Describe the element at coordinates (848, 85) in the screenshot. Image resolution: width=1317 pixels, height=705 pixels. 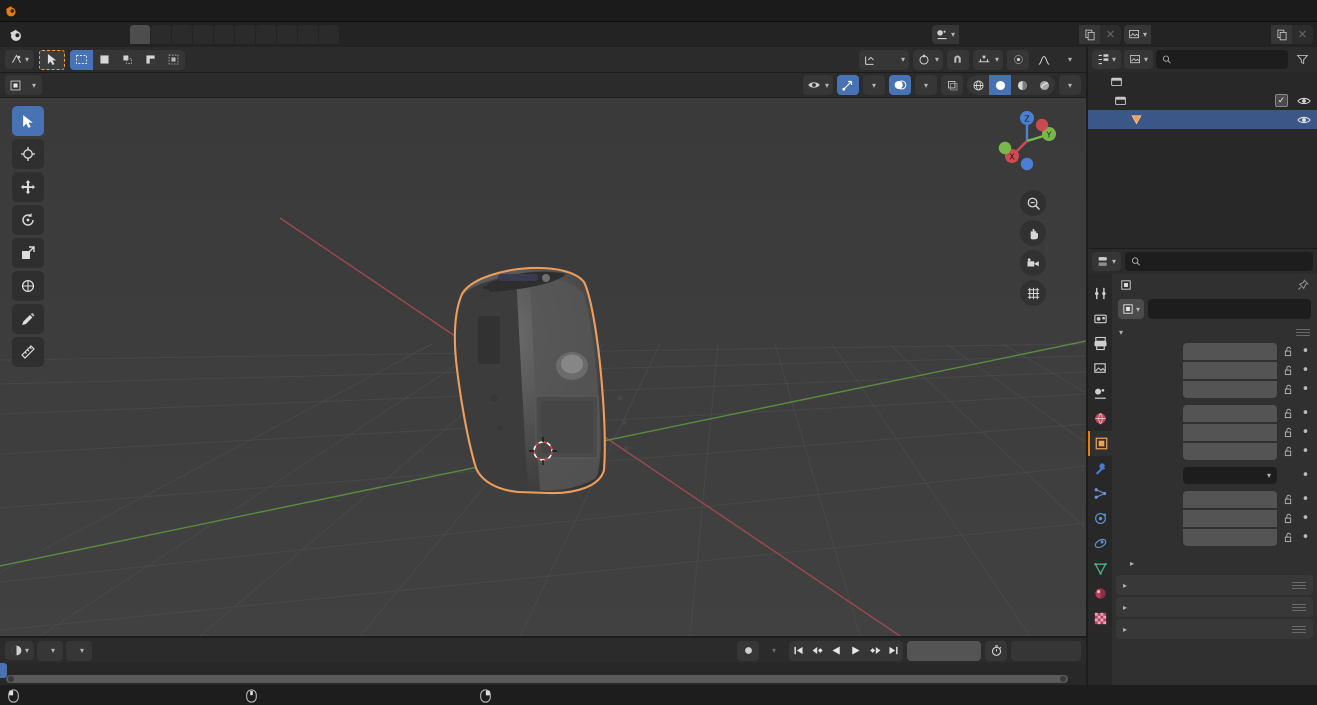
I see `gizmo-toggle` at that location.